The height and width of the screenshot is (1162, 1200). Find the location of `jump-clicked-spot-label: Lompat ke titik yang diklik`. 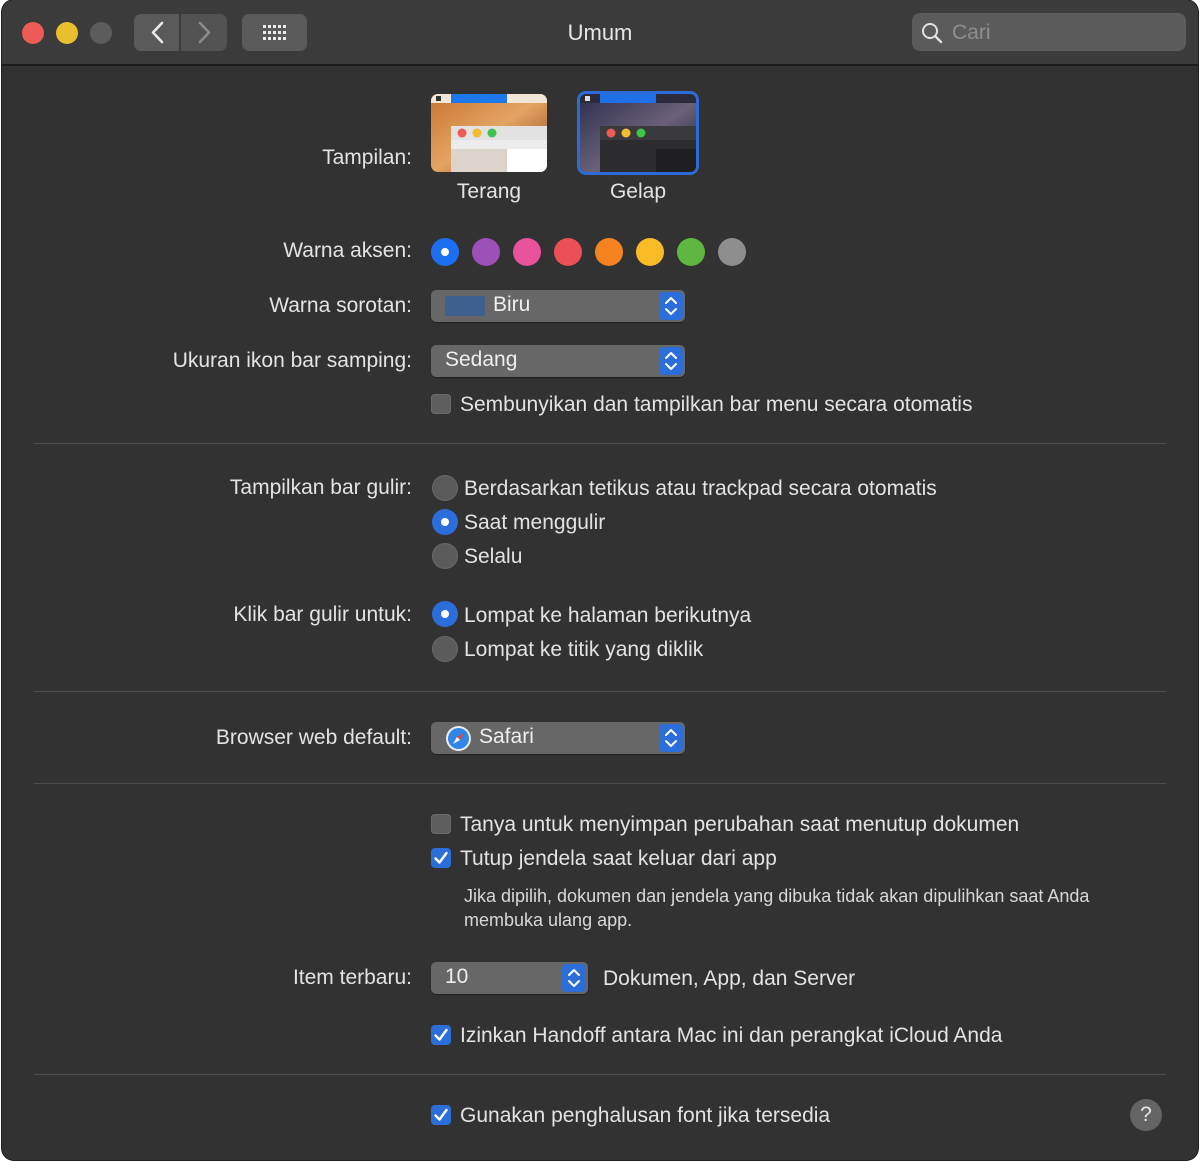

jump-clicked-spot-label: Lompat ke titik yang diklik is located at coordinates (583, 650).